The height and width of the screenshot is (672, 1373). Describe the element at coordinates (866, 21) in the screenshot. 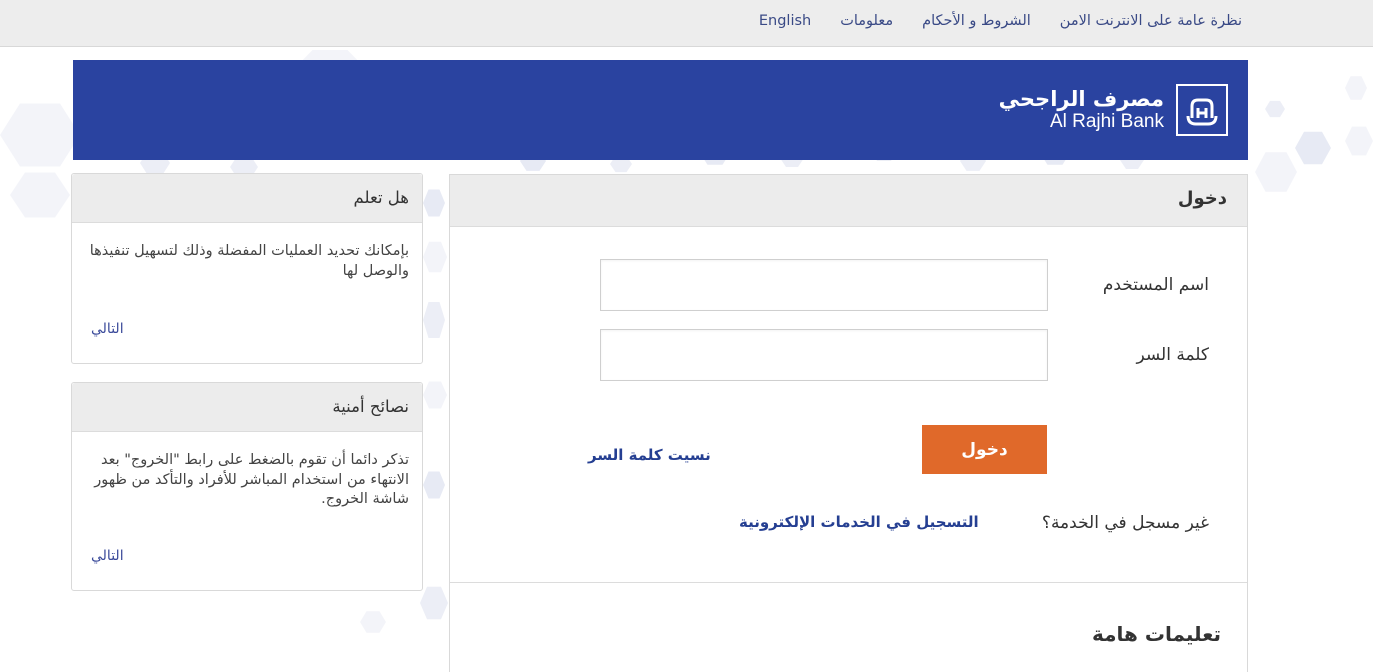

I see `nav-link-information: معلومات` at that location.